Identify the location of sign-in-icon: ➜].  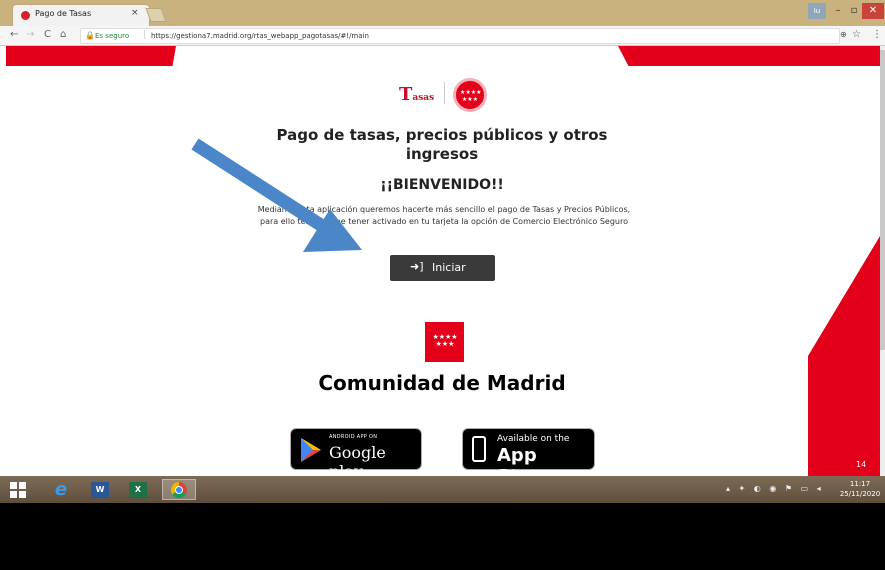
(417, 266).